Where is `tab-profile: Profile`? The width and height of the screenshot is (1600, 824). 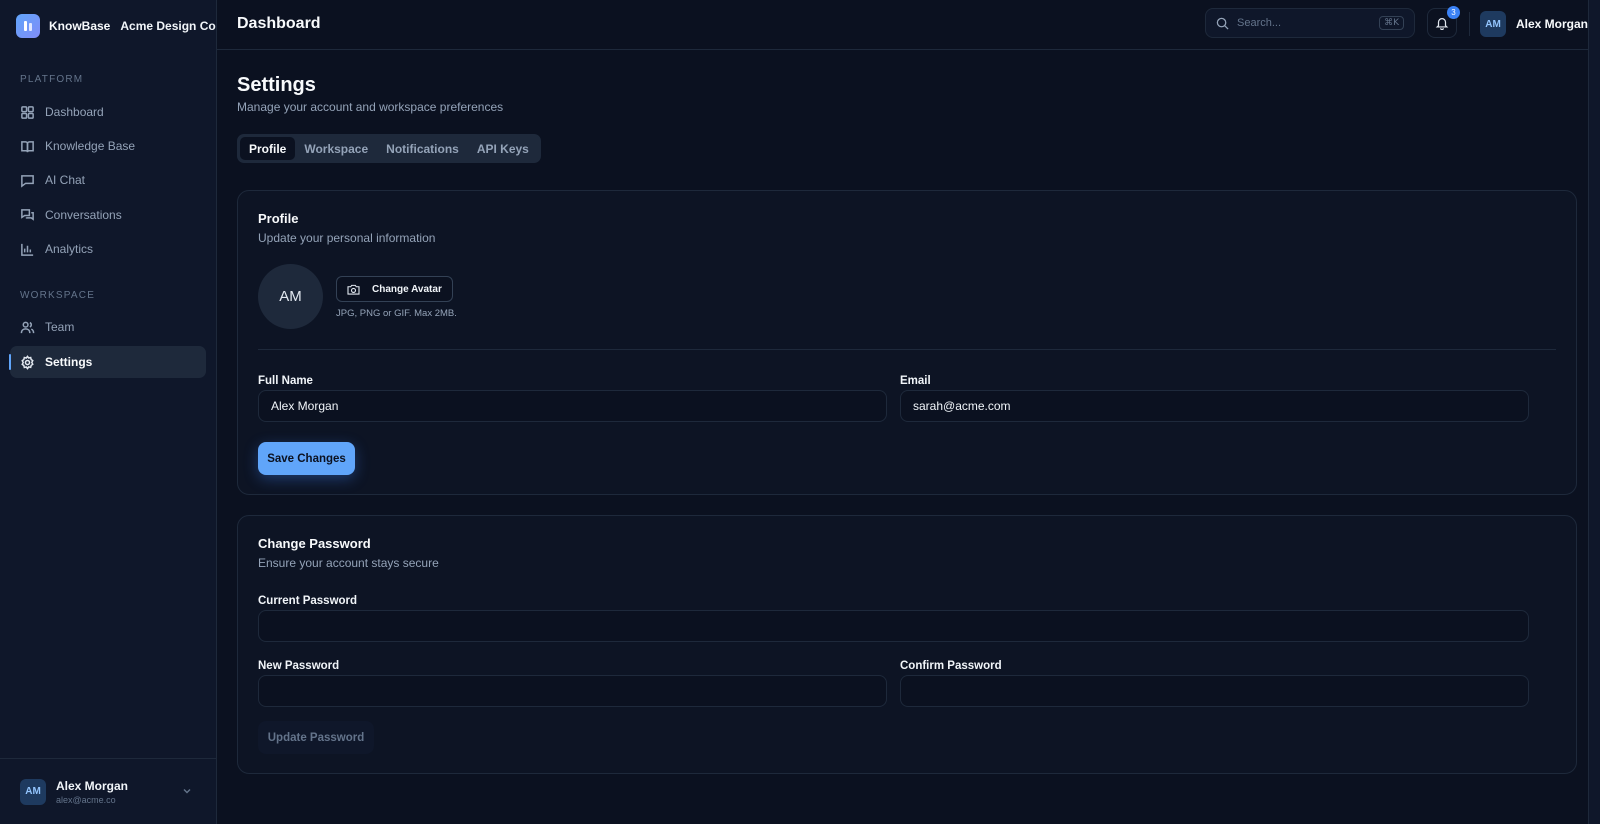
tab-profile: Profile is located at coordinates (268, 148).